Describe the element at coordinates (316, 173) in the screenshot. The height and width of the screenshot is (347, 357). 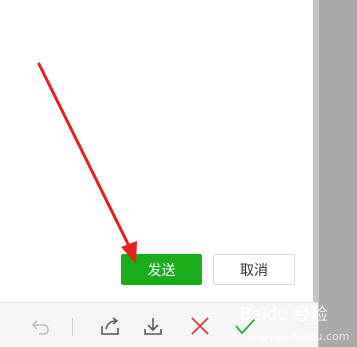
I see `window-edge` at that location.